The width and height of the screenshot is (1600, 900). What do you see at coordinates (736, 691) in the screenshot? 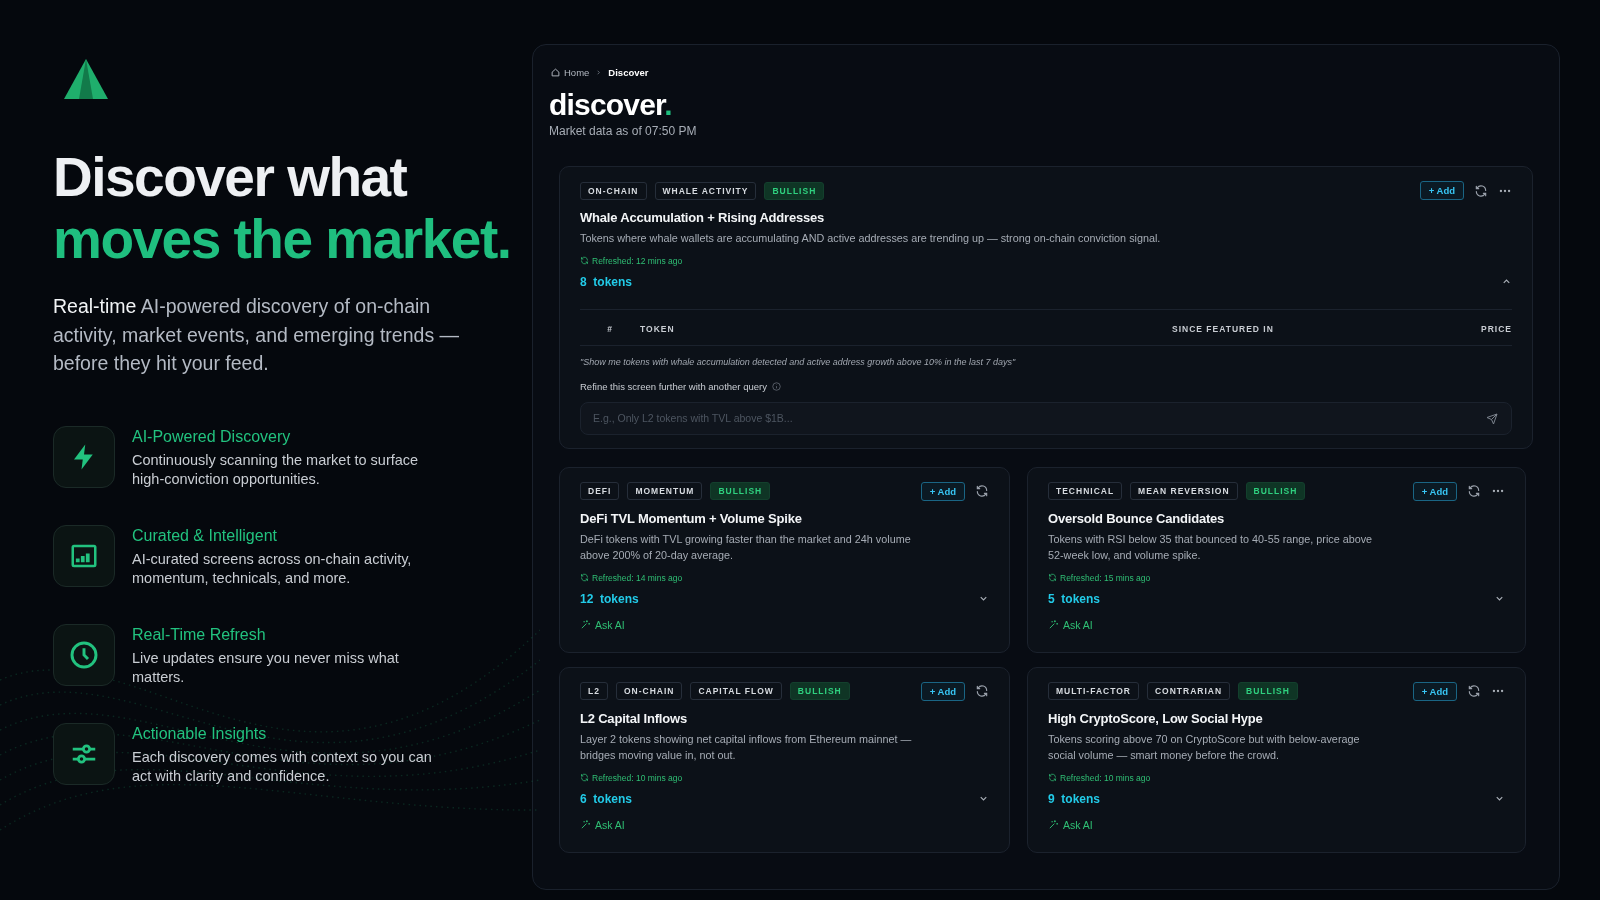
I see `category-tag: CAPITAL FLOW` at bounding box center [736, 691].